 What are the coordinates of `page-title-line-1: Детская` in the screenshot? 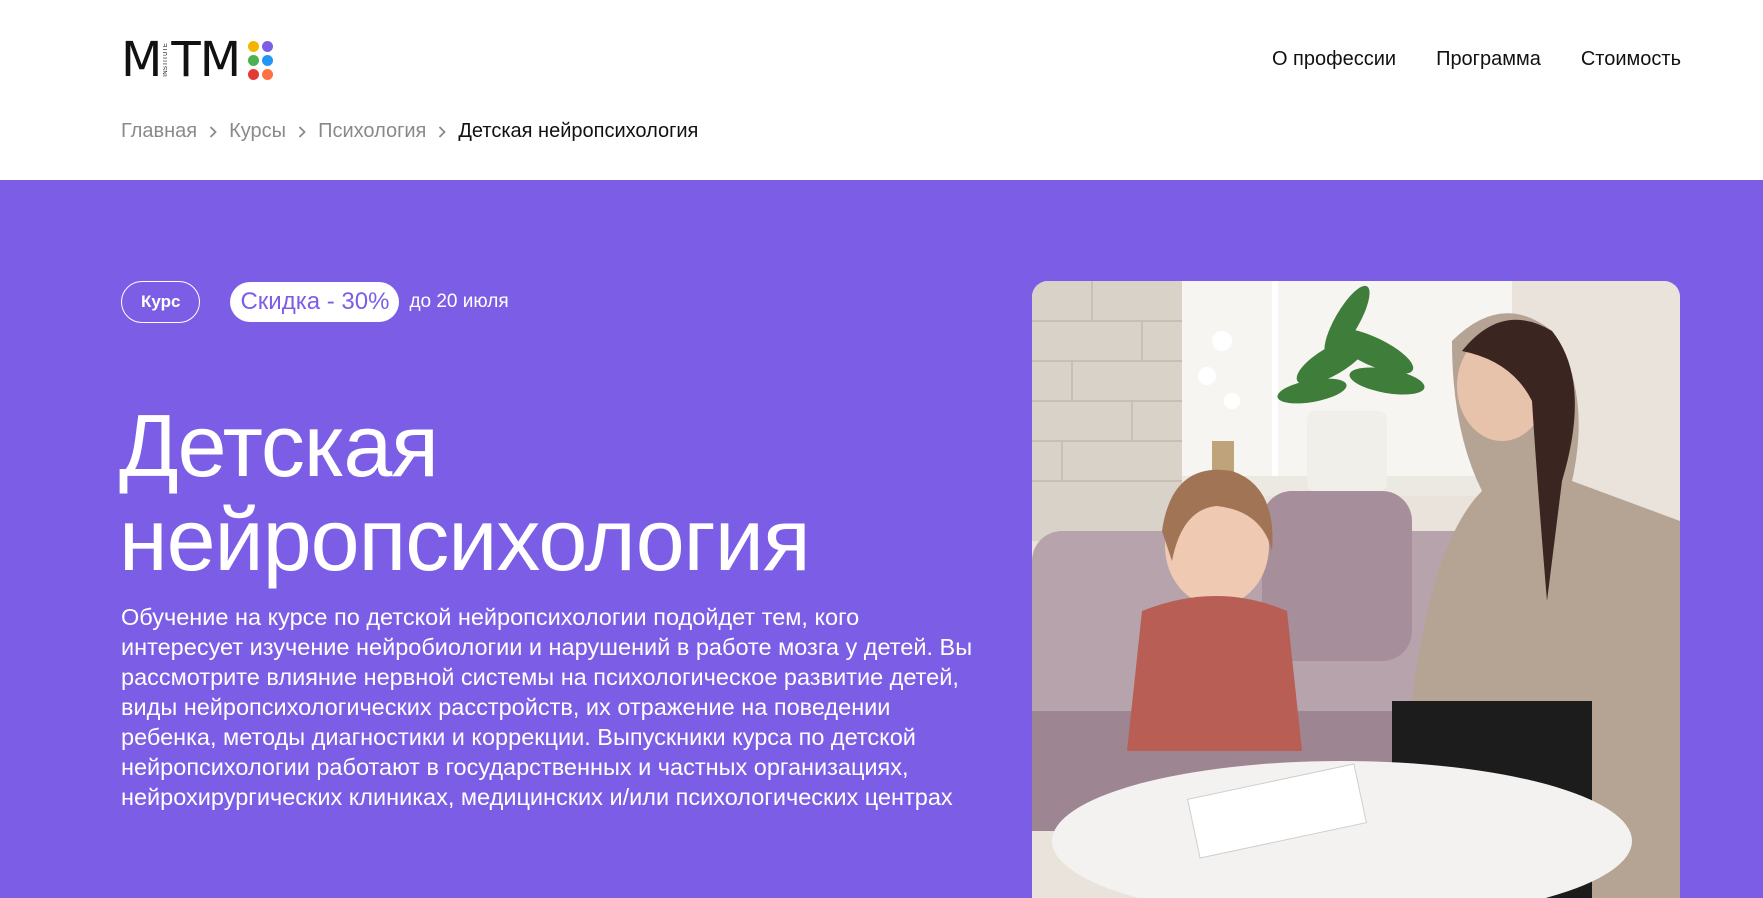 It's located at (279, 445).